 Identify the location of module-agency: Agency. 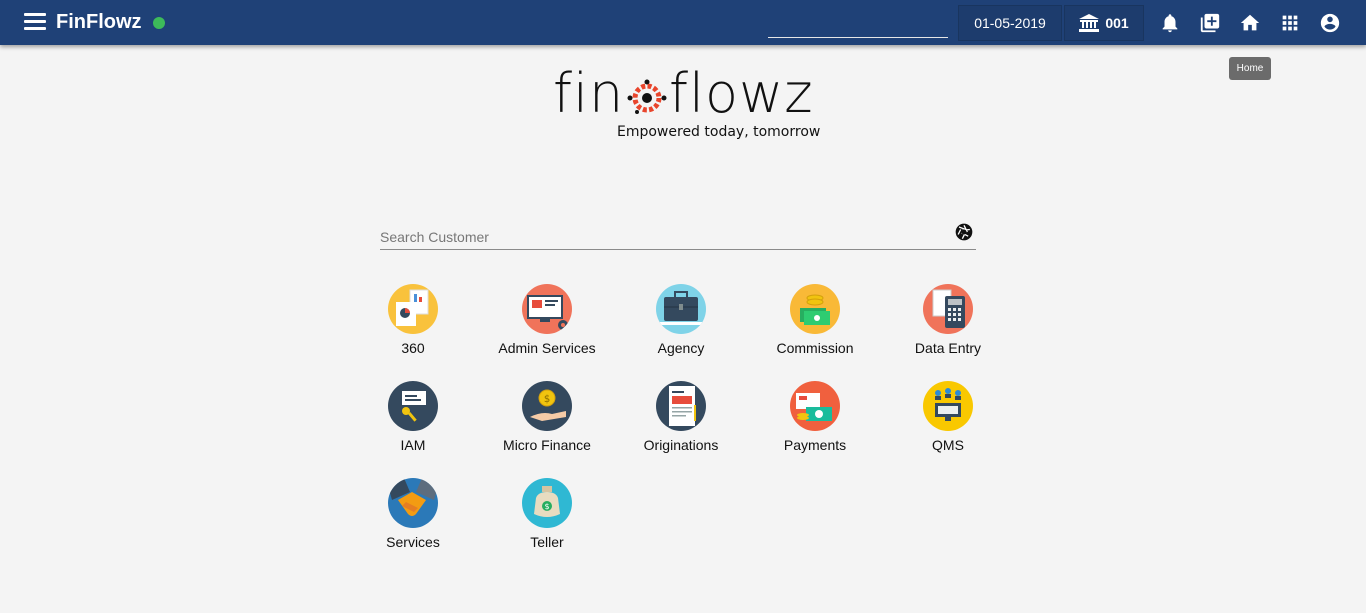
(681, 324).